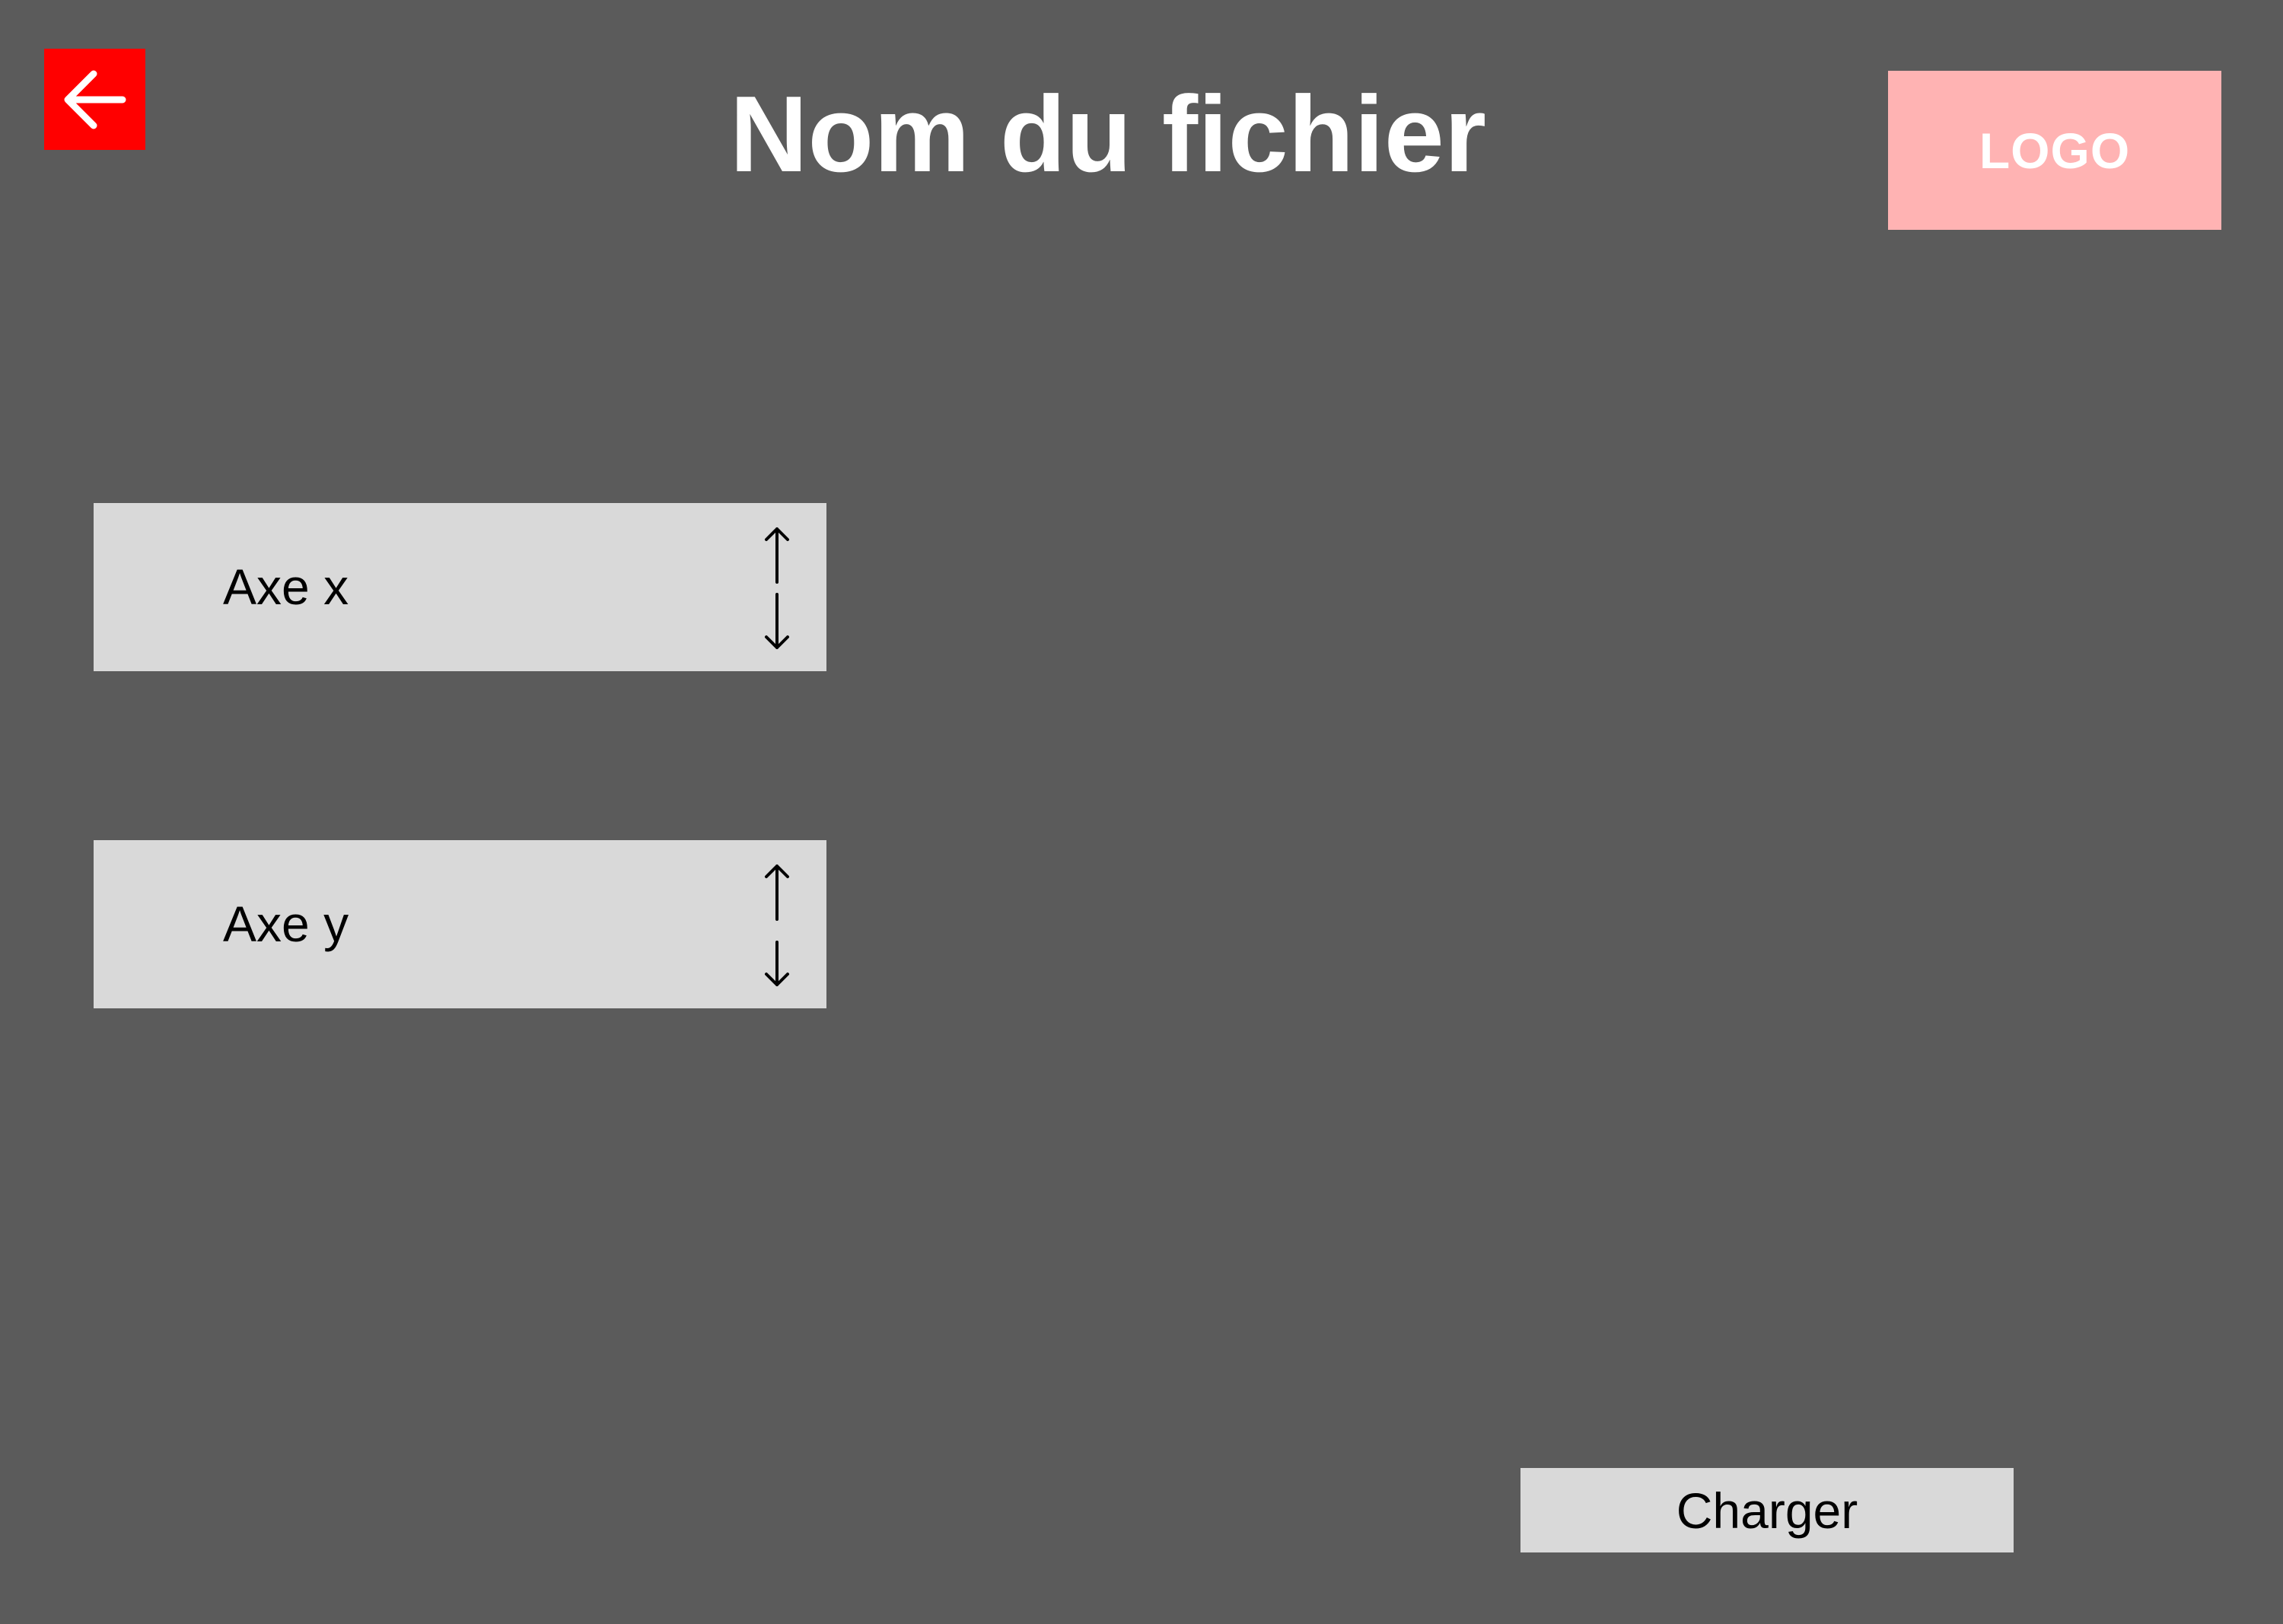  I want to click on y-axis-label: Axe y, so click(286, 924).